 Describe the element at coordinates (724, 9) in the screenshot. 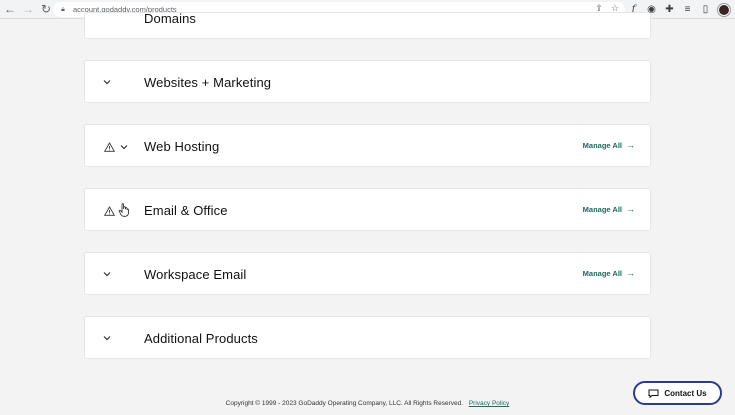

I see `profile-avatar` at that location.